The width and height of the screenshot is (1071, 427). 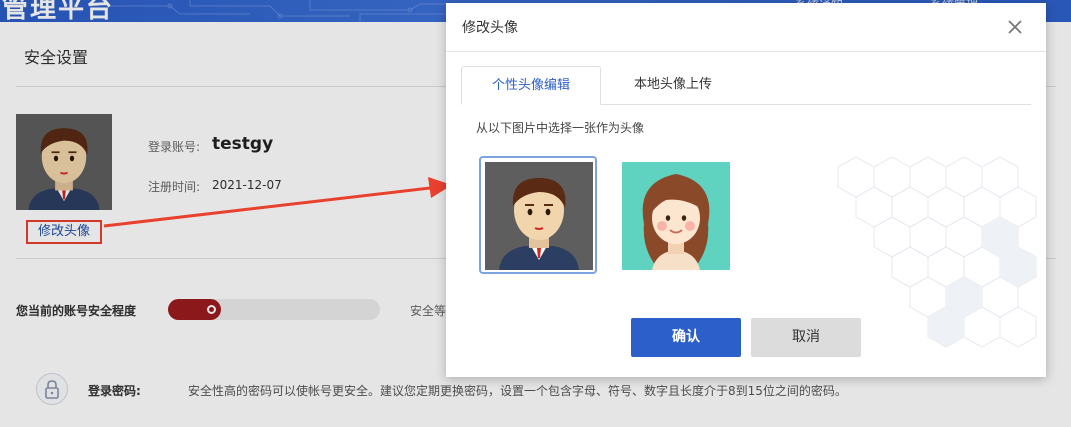 I want to click on cancel-button: 取消, so click(x=806, y=337).